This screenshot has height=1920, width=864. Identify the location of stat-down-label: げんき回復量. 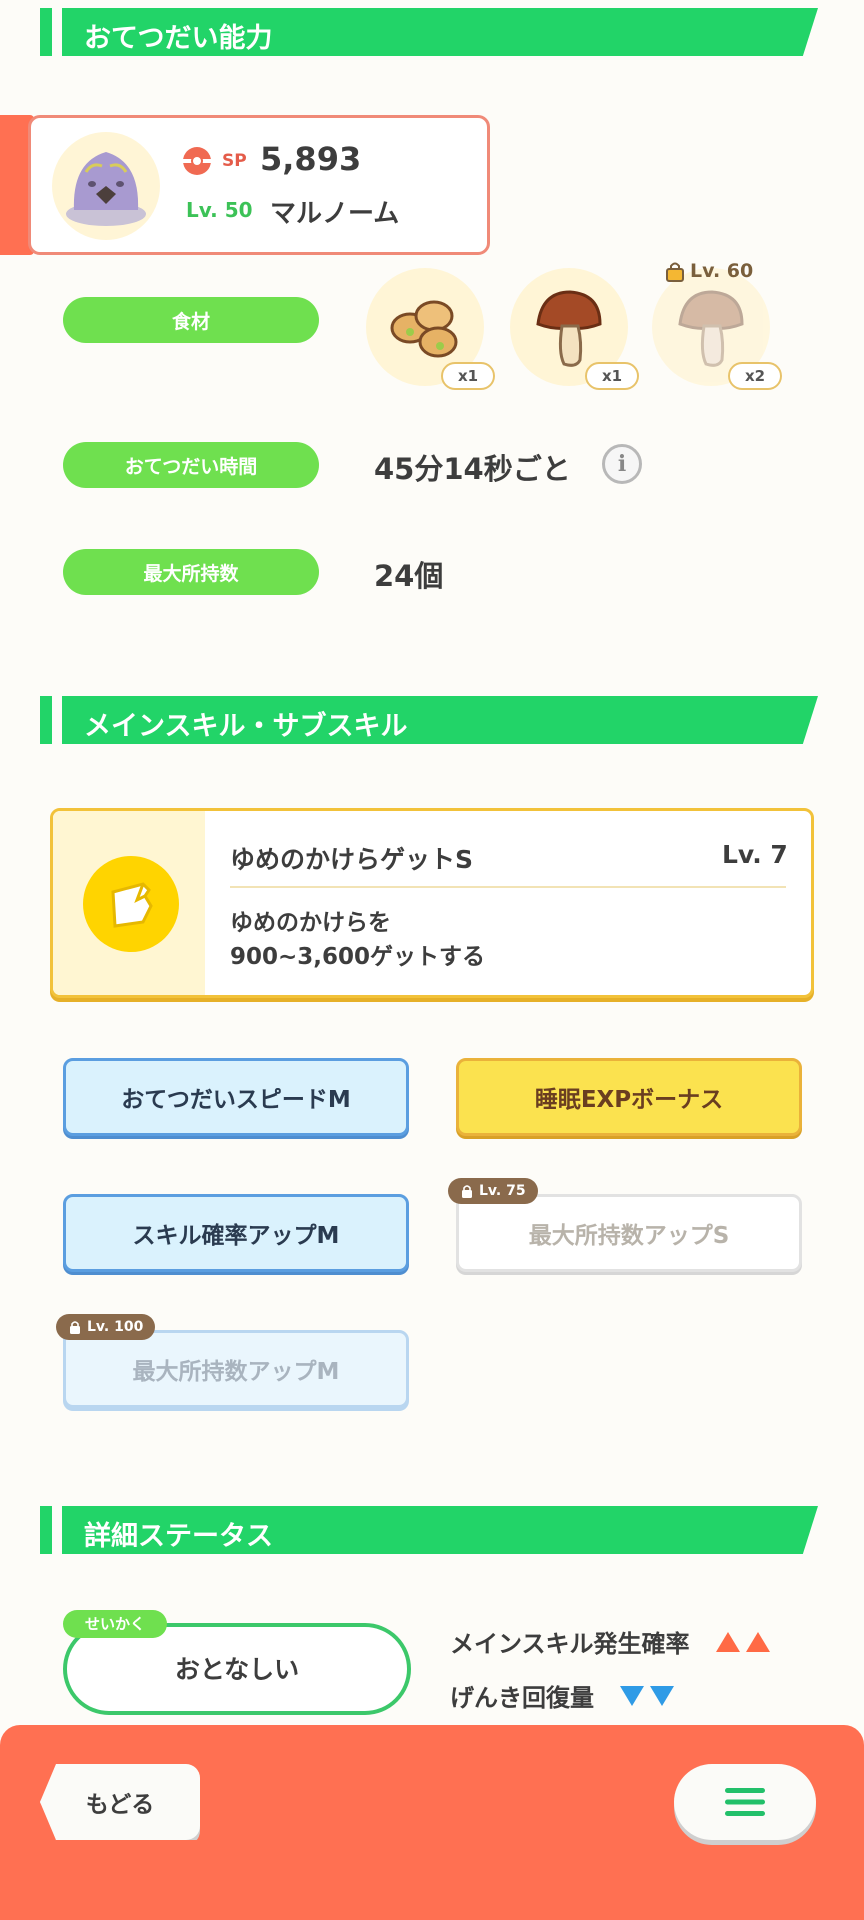
(522, 1698).